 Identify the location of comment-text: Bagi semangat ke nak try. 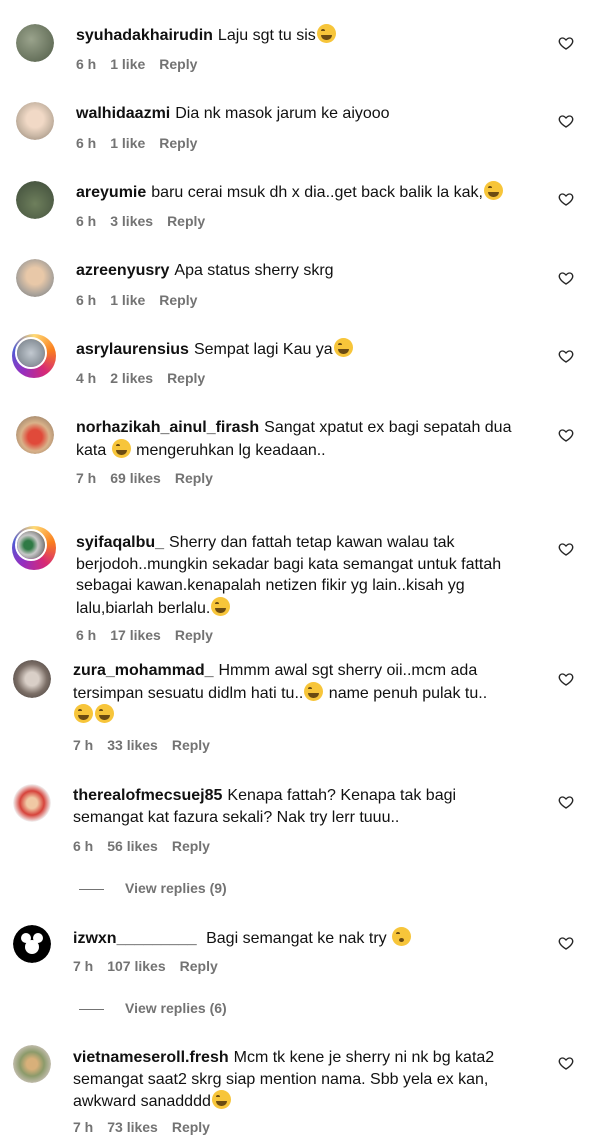
(296, 938).